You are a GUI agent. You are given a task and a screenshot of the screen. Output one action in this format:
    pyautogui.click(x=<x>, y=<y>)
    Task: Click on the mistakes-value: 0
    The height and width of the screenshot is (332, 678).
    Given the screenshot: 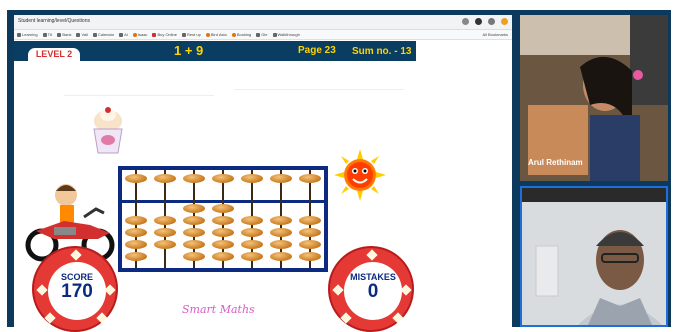 What is the action you would take?
    pyautogui.click(x=373, y=291)
    